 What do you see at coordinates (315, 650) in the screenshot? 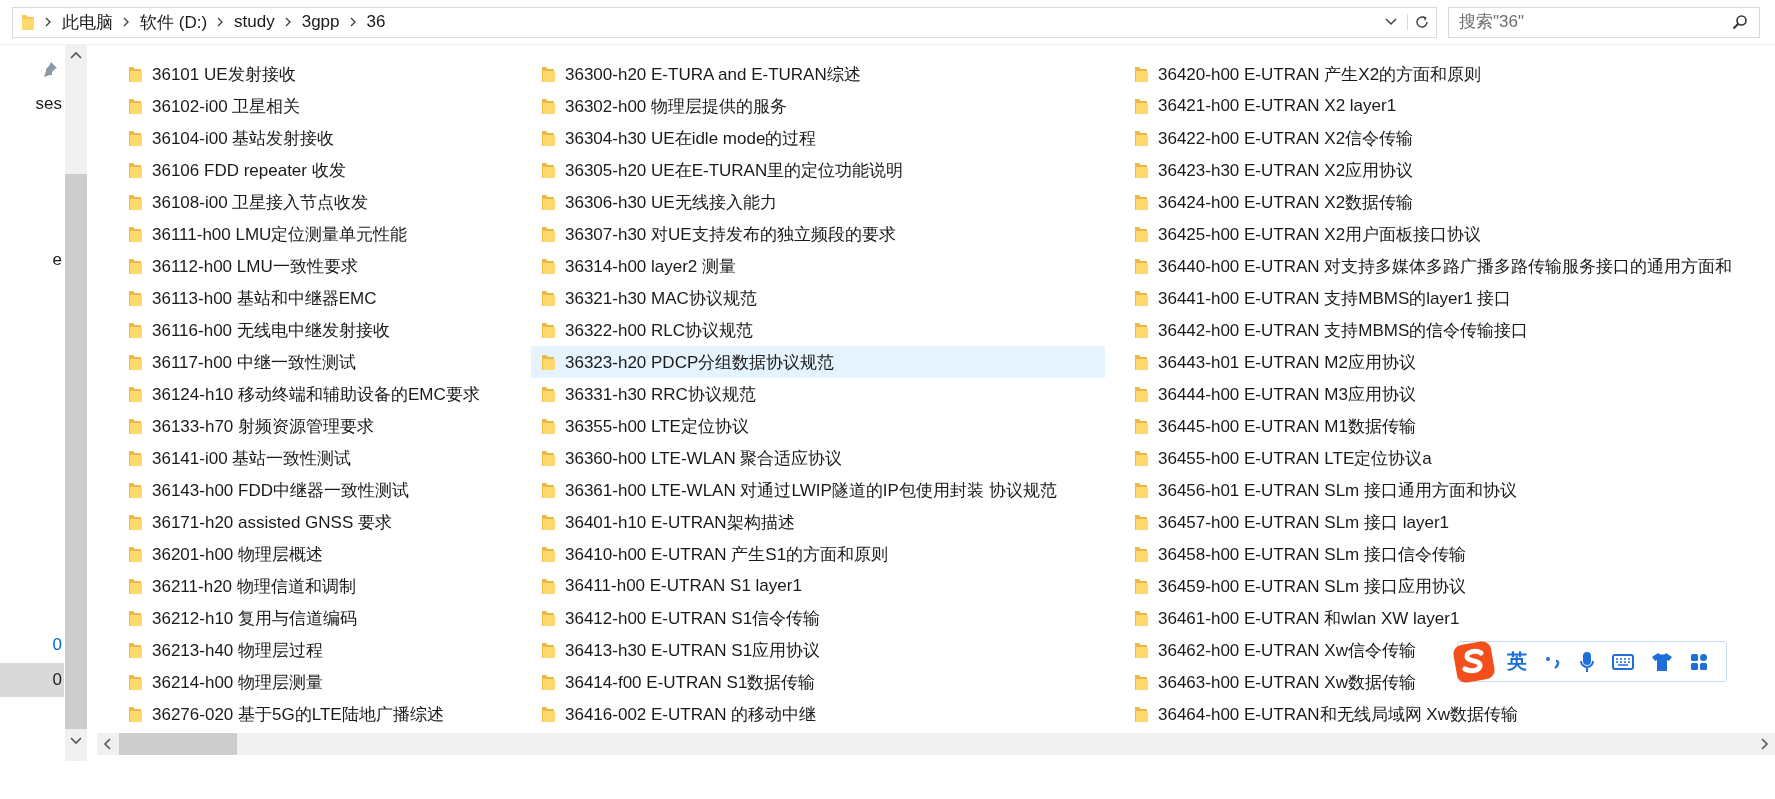
I see `folder-item: 36213-h40 物理层过程` at bounding box center [315, 650].